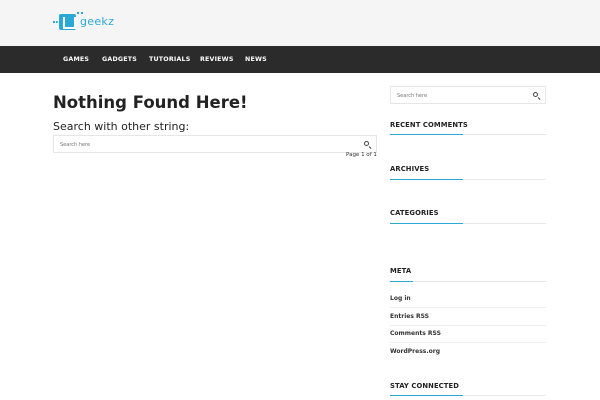 The height and width of the screenshot is (400, 600). I want to click on logo-mark, so click(67, 22).